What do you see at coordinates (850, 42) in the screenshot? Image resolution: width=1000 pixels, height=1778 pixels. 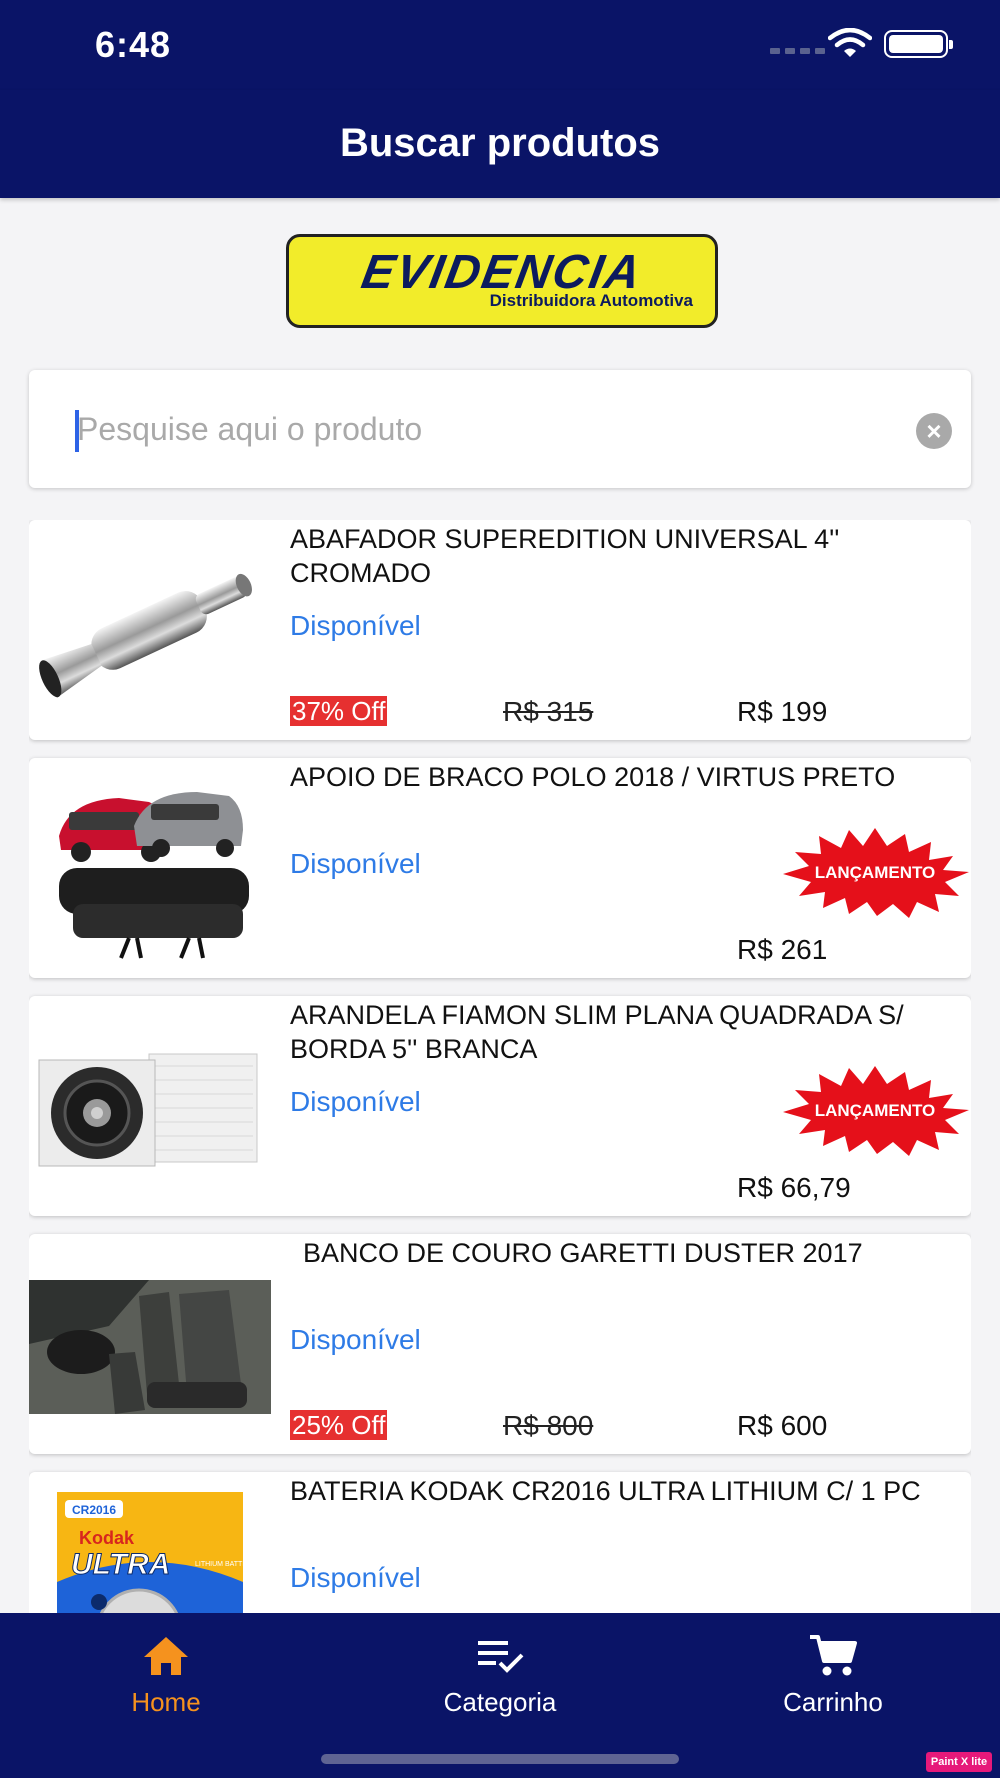 I see `wifi-icon` at bounding box center [850, 42].